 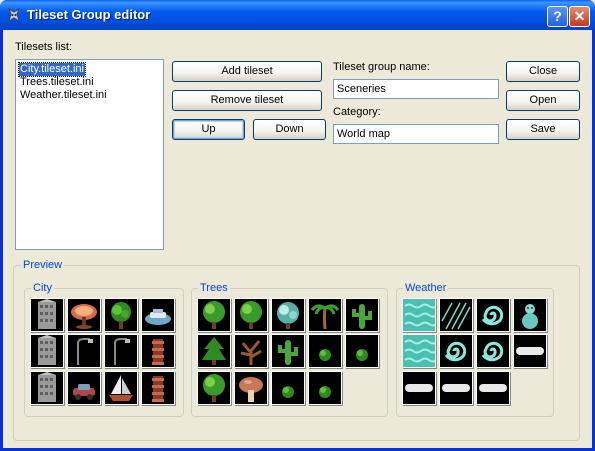 What do you see at coordinates (381, 67) in the screenshot?
I see `group-name-label: Tileset group name:` at bounding box center [381, 67].